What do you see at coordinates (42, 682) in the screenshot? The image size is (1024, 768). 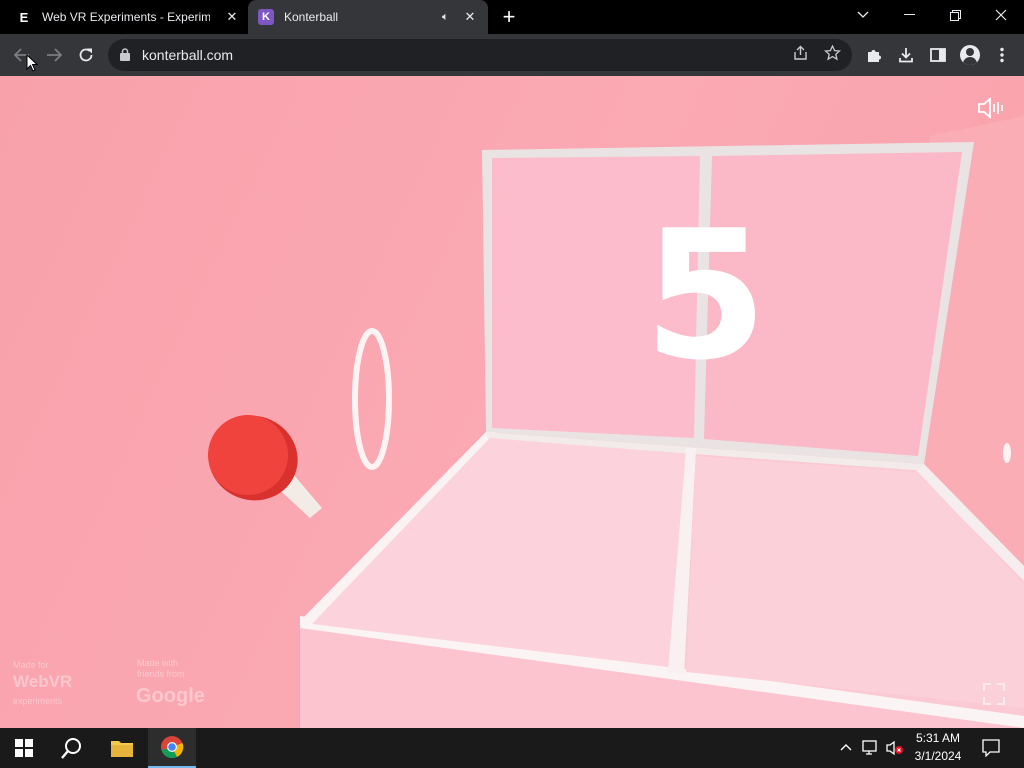 I see `webvr-credit-brand: WebVR` at bounding box center [42, 682].